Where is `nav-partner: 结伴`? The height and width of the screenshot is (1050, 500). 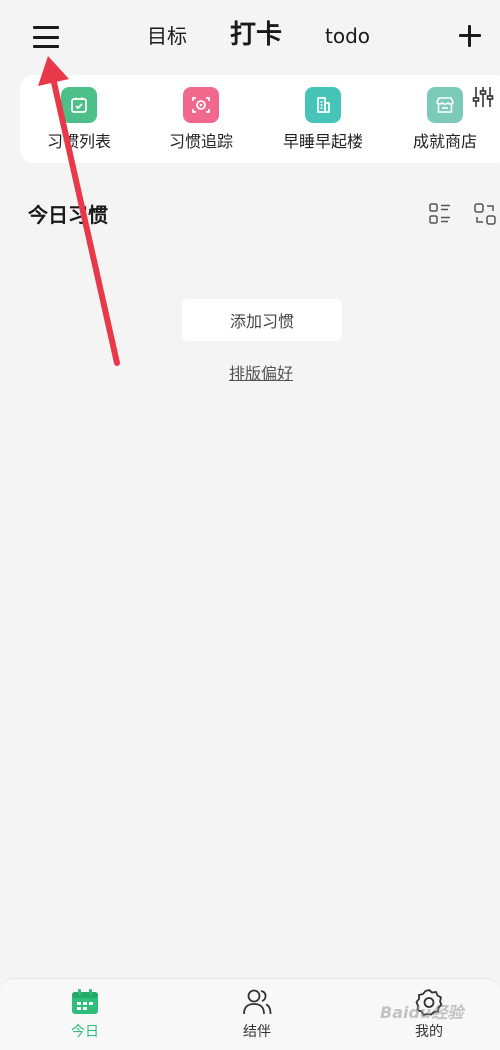 nav-partner: 结伴 is located at coordinates (257, 1014).